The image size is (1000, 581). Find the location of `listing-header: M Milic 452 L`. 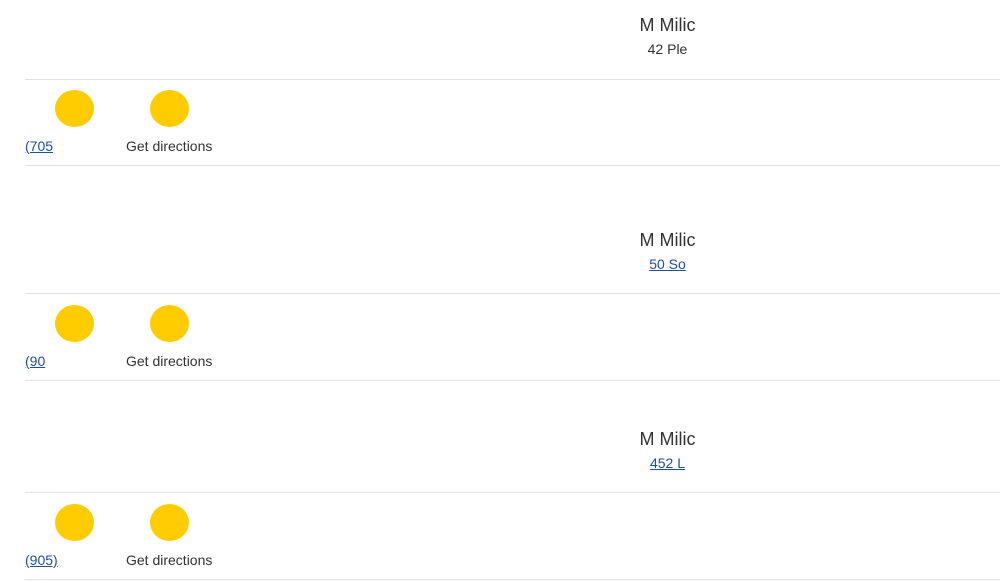

listing-header: M Milic 452 L is located at coordinates (667, 450).